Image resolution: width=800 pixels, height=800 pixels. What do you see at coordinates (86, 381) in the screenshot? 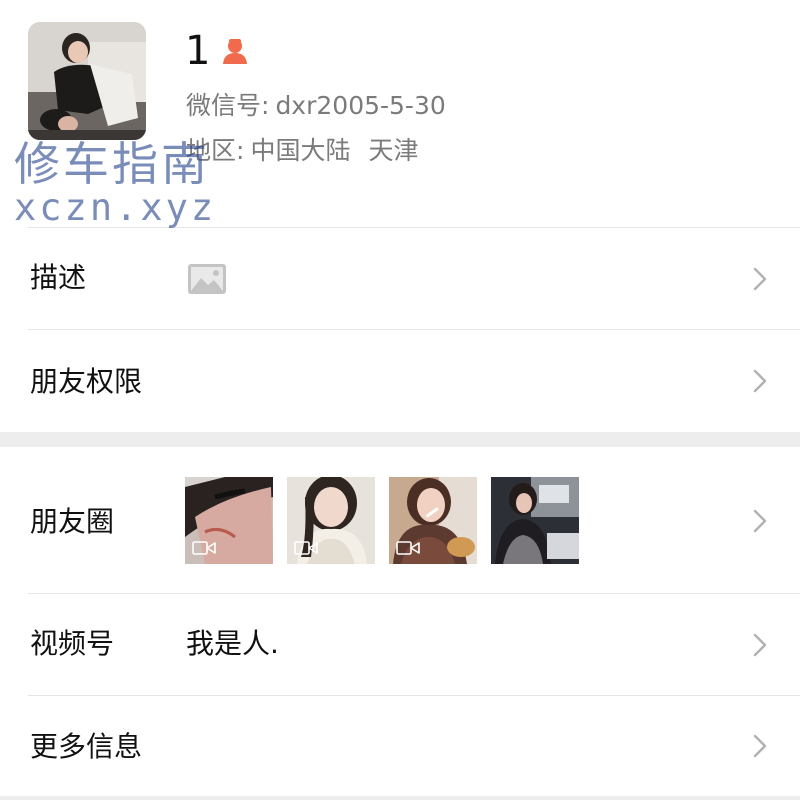
I see `row-friend-permissions-label: 朋友权限` at bounding box center [86, 381].